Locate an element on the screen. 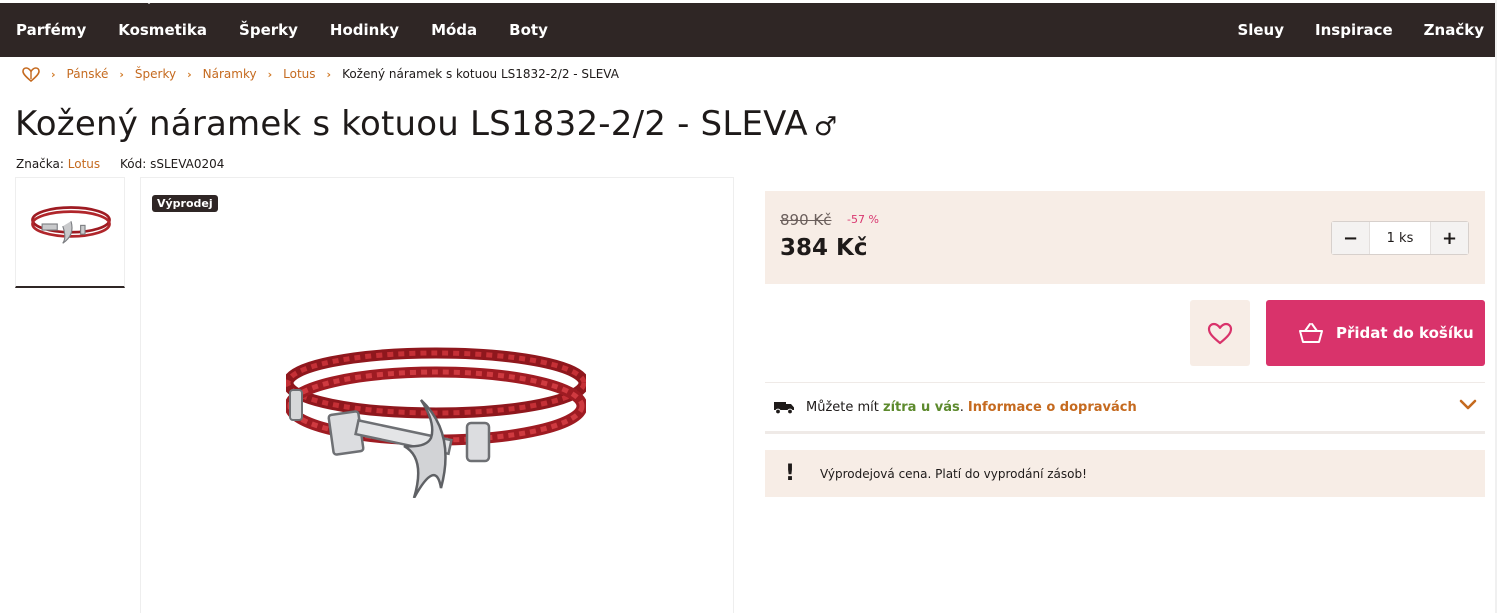 Image resolution: width=1497 pixels, height=613 pixels. bracelet-thumbnail-image is located at coordinates (71, 225).